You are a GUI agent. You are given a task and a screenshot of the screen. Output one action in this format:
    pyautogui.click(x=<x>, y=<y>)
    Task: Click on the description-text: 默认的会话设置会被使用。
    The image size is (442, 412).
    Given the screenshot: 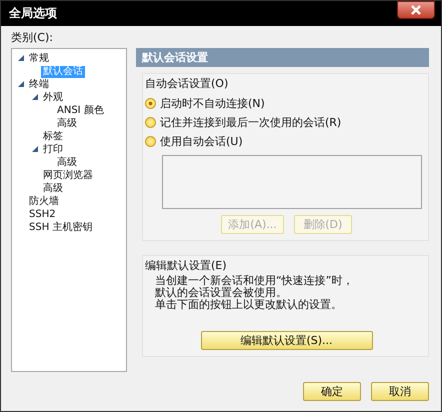 What is the action you would take?
    pyautogui.click(x=221, y=293)
    